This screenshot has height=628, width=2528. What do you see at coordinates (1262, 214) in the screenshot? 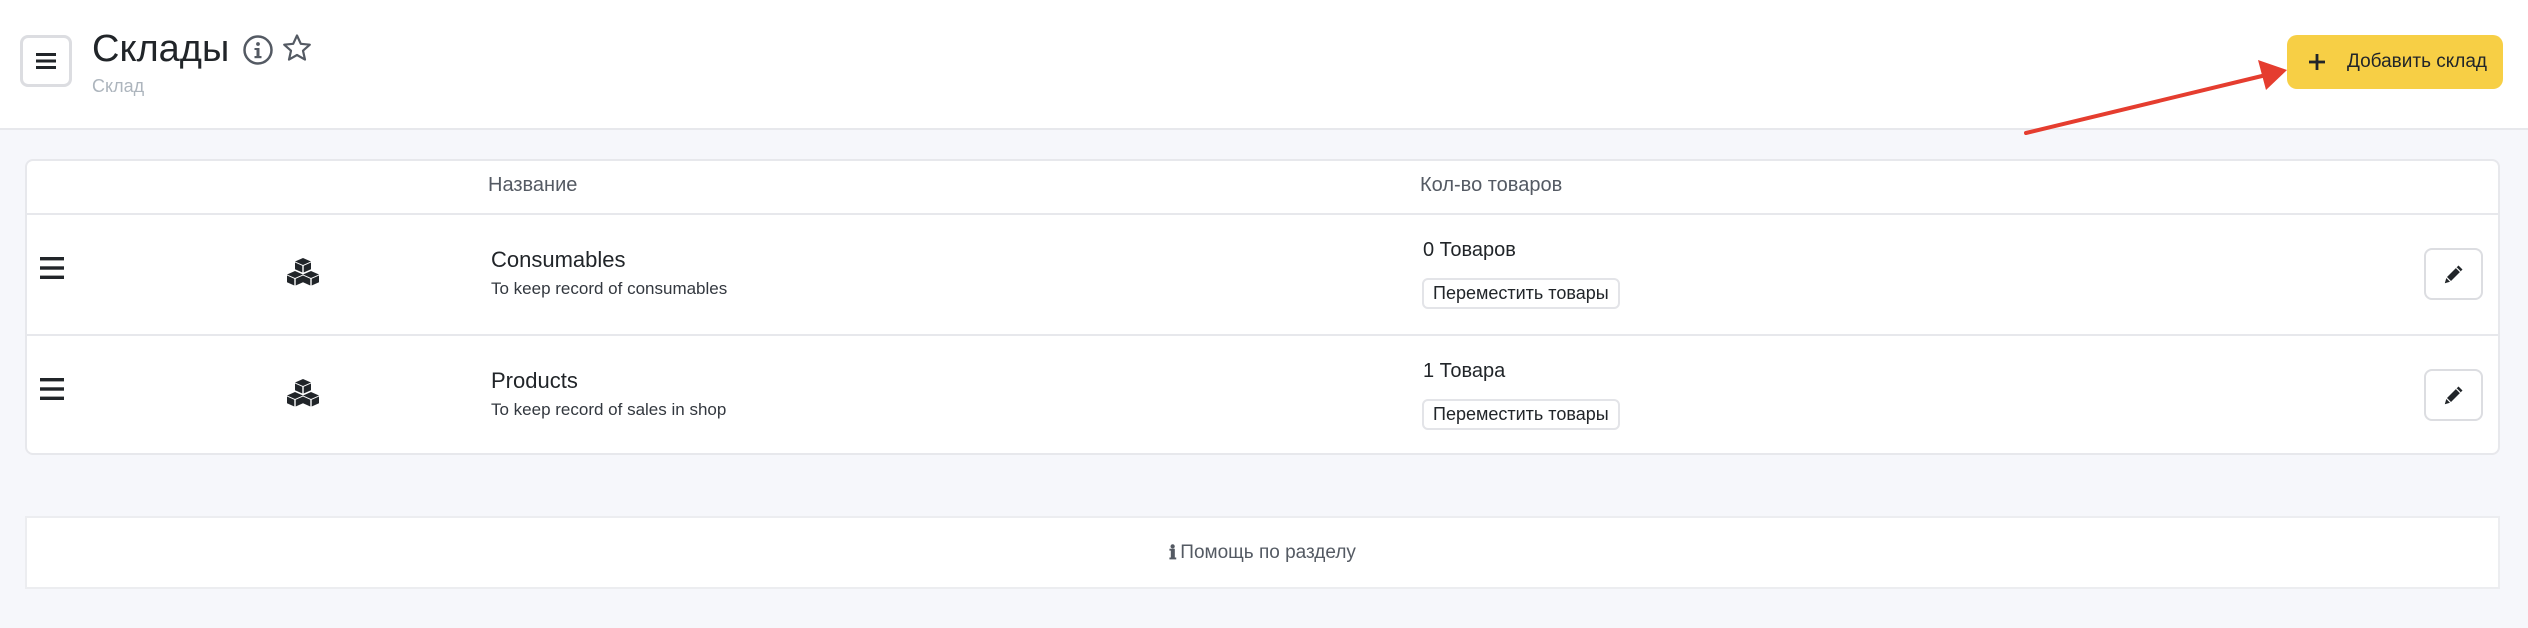
I see `header-divider` at bounding box center [1262, 214].